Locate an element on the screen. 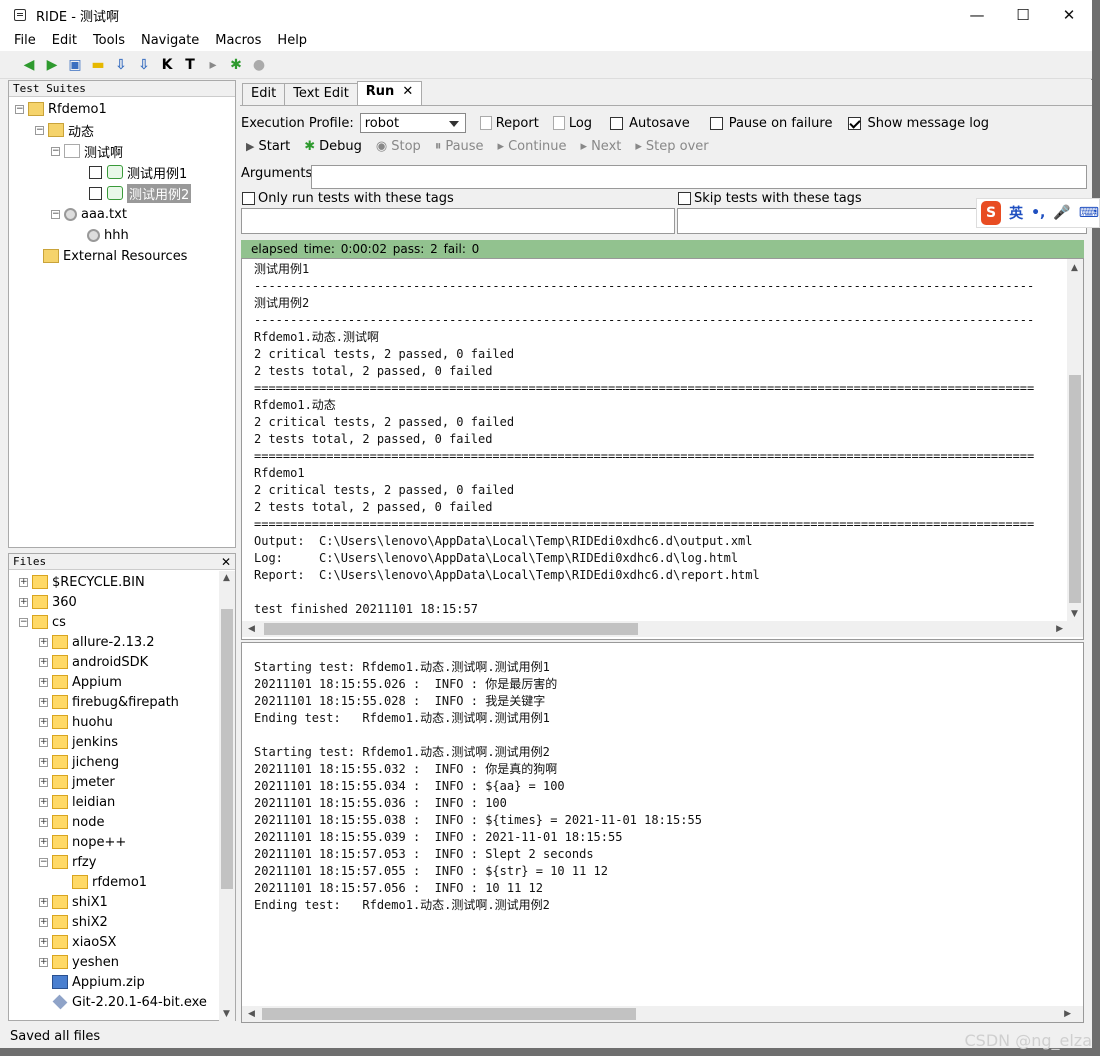 This screenshot has width=1100, height=1056. file-tree-item: Appium.zip is located at coordinates (92, 982).